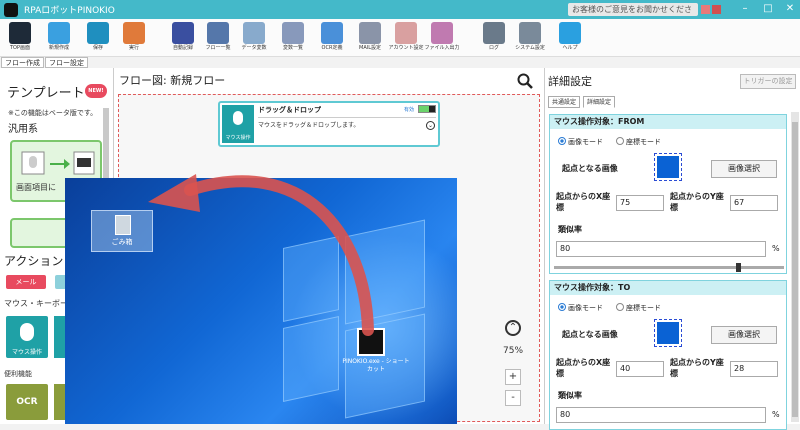 Image resolution: width=800 pixels, height=430 pixels. I want to click on file-io-button: ファイル入出力, so click(442, 38).